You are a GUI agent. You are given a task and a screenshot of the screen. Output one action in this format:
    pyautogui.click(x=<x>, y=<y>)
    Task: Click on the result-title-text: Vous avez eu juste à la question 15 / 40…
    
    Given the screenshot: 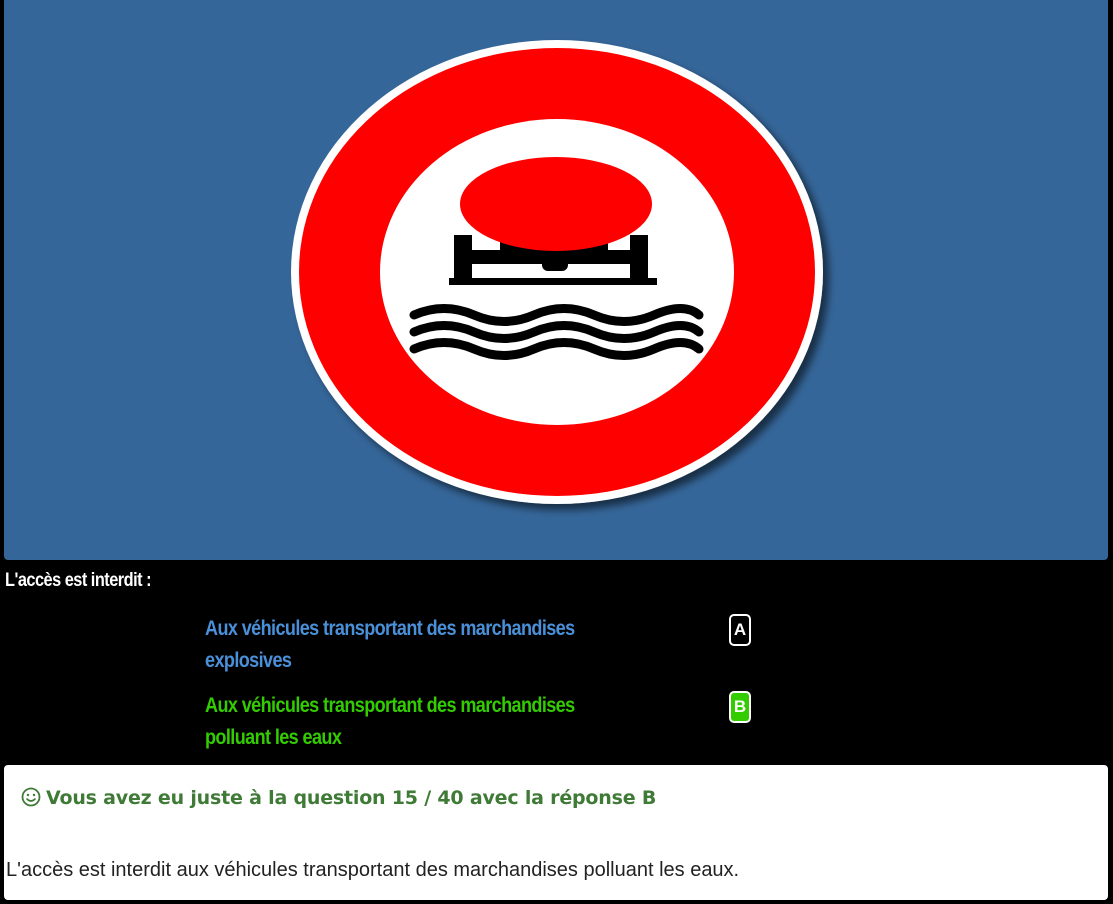 What is the action you would take?
    pyautogui.click(x=351, y=798)
    